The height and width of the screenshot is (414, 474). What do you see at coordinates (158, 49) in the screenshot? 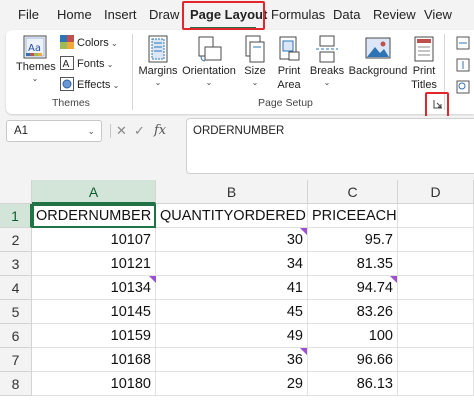
I see `margins-icon` at bounding box center [158, 49].